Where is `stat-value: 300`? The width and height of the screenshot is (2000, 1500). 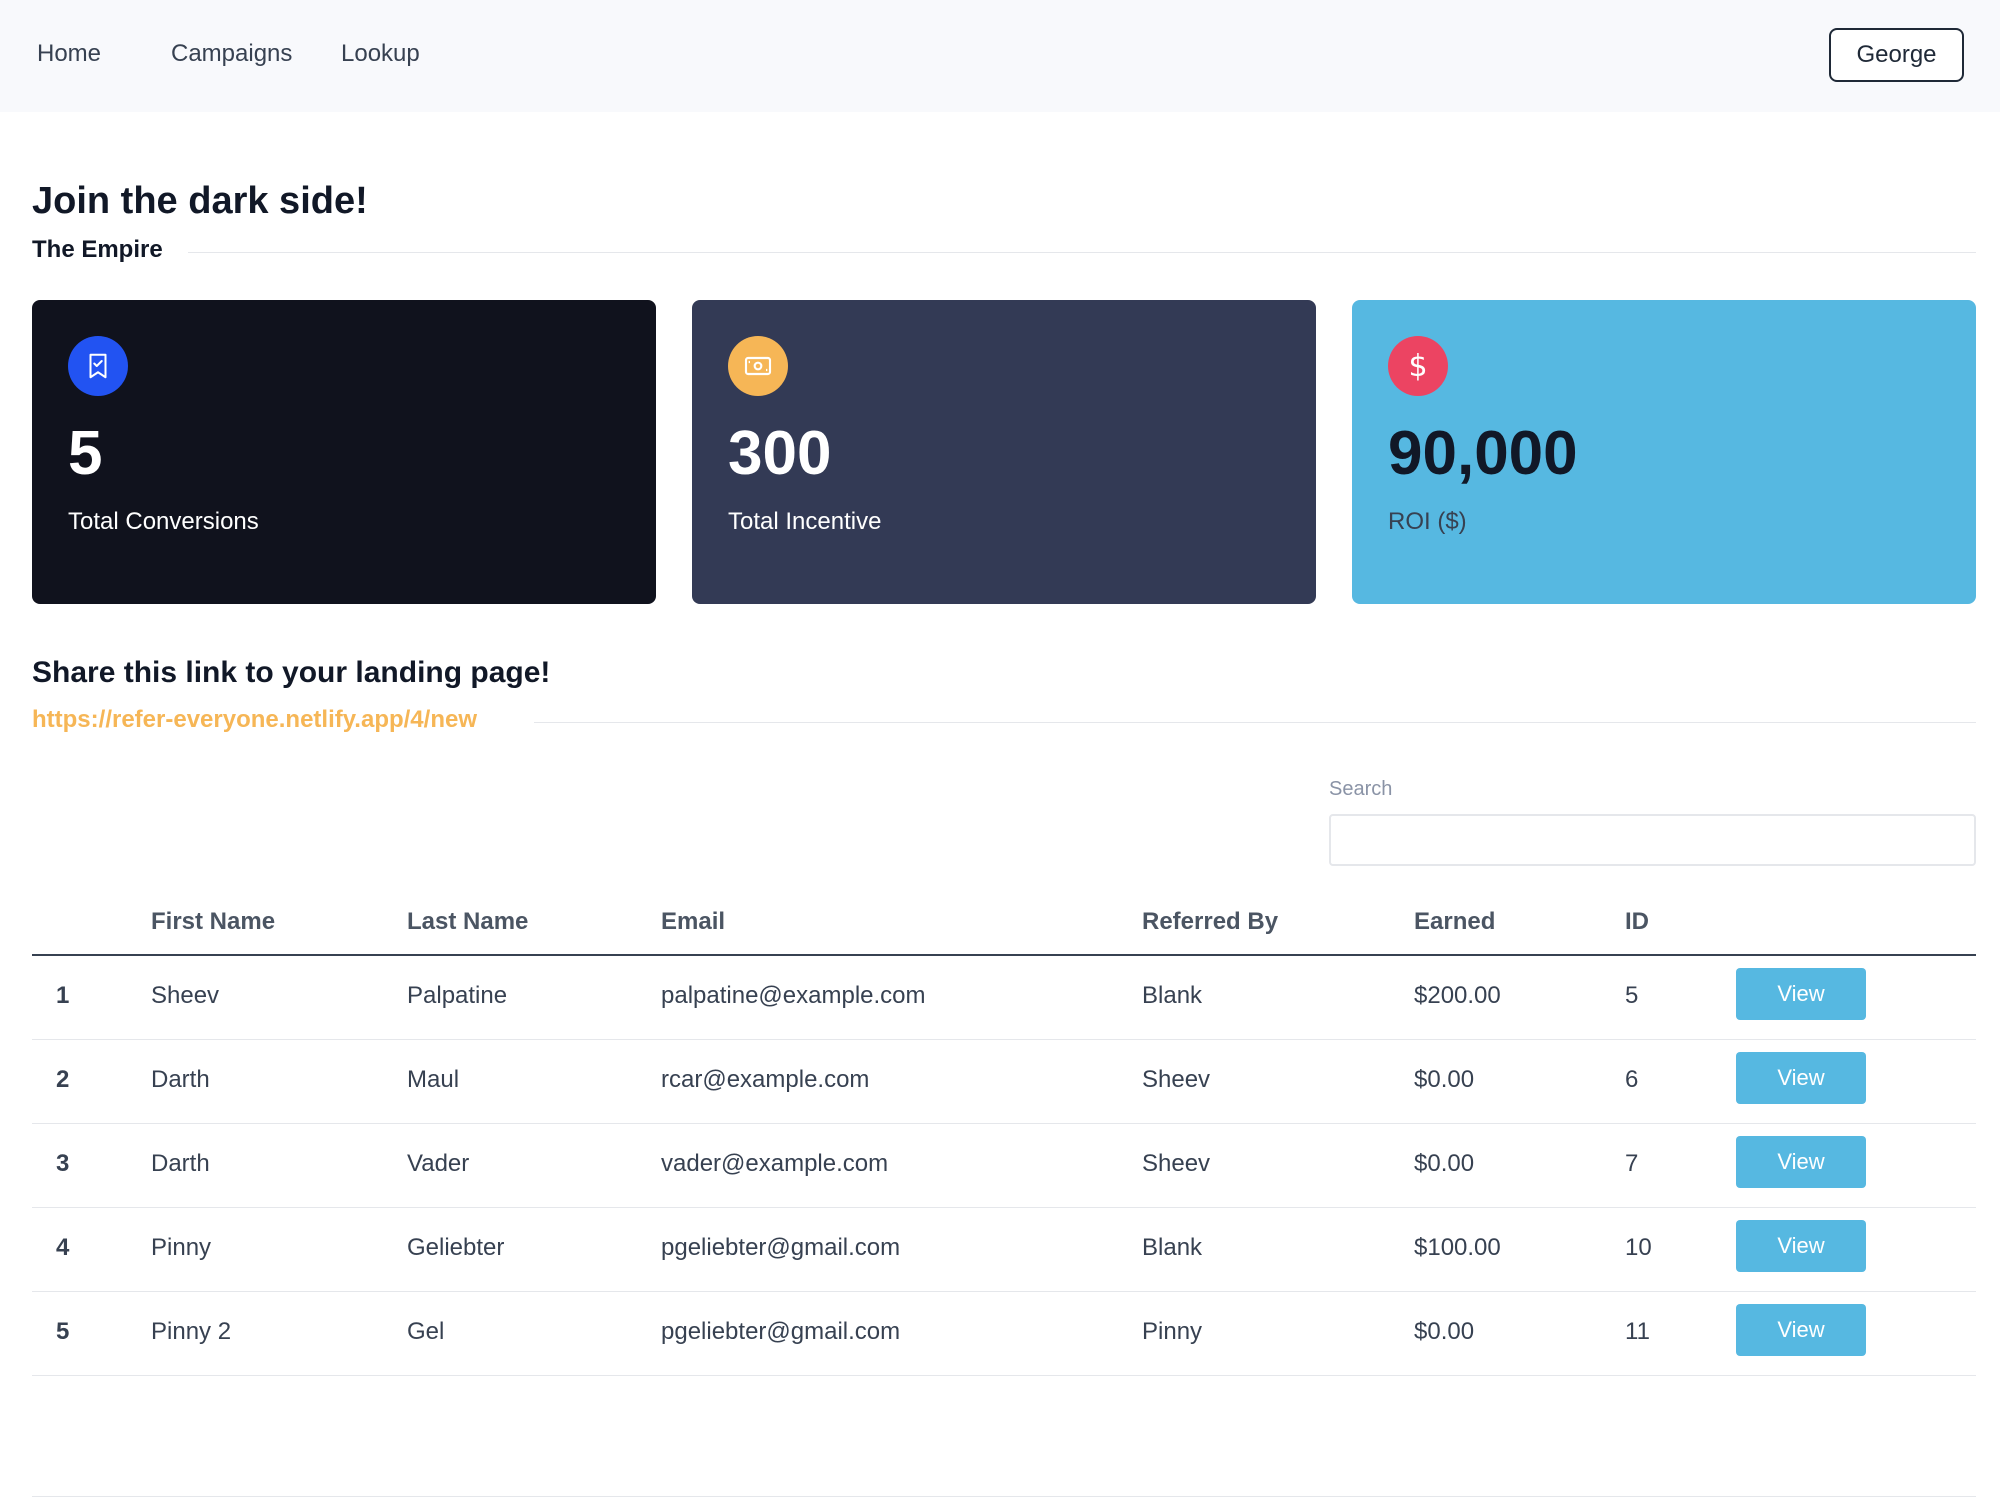 stat-value: 300 is located at coordinates (780, 453).